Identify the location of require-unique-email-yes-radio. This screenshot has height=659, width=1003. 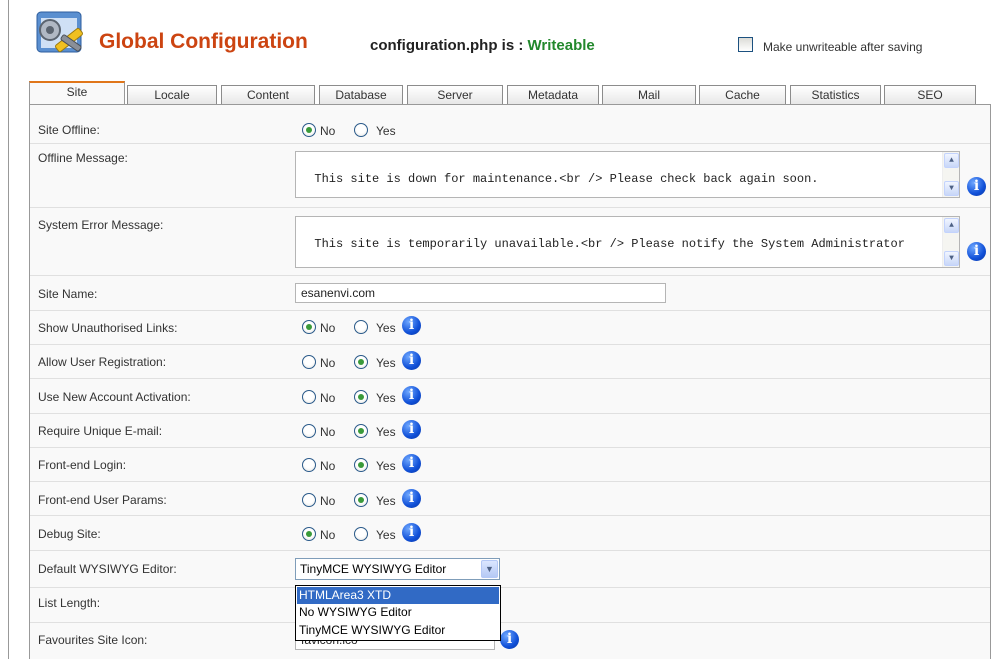
(361, 431).